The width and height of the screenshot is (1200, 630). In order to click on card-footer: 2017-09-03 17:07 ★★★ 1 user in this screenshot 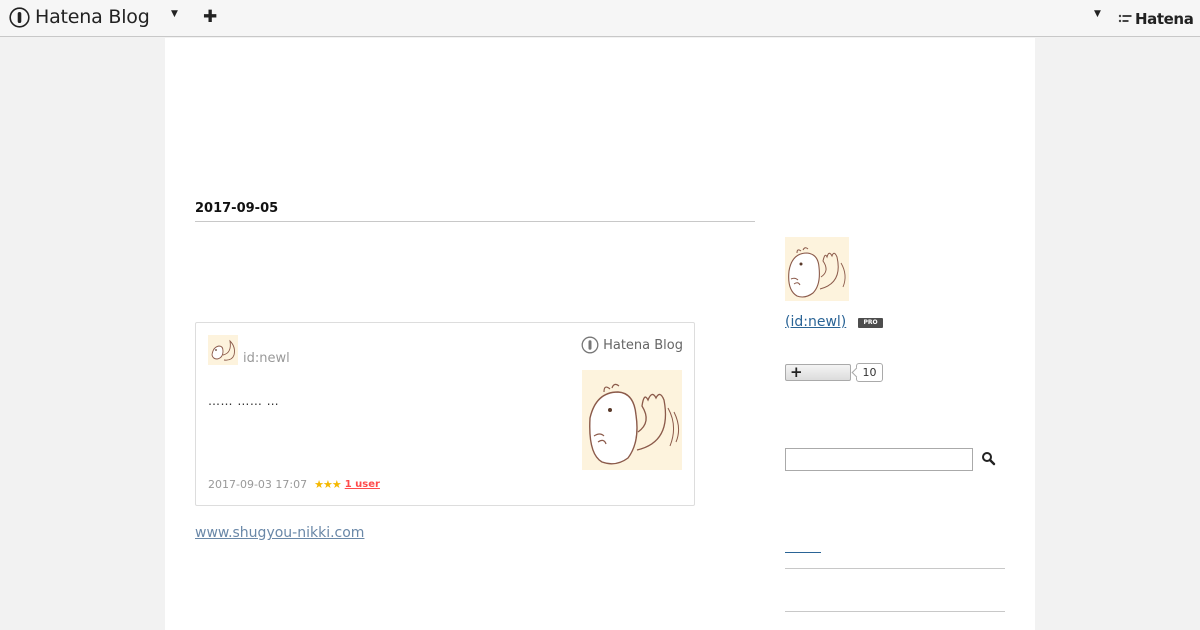, I will do `click(294, 484)`.